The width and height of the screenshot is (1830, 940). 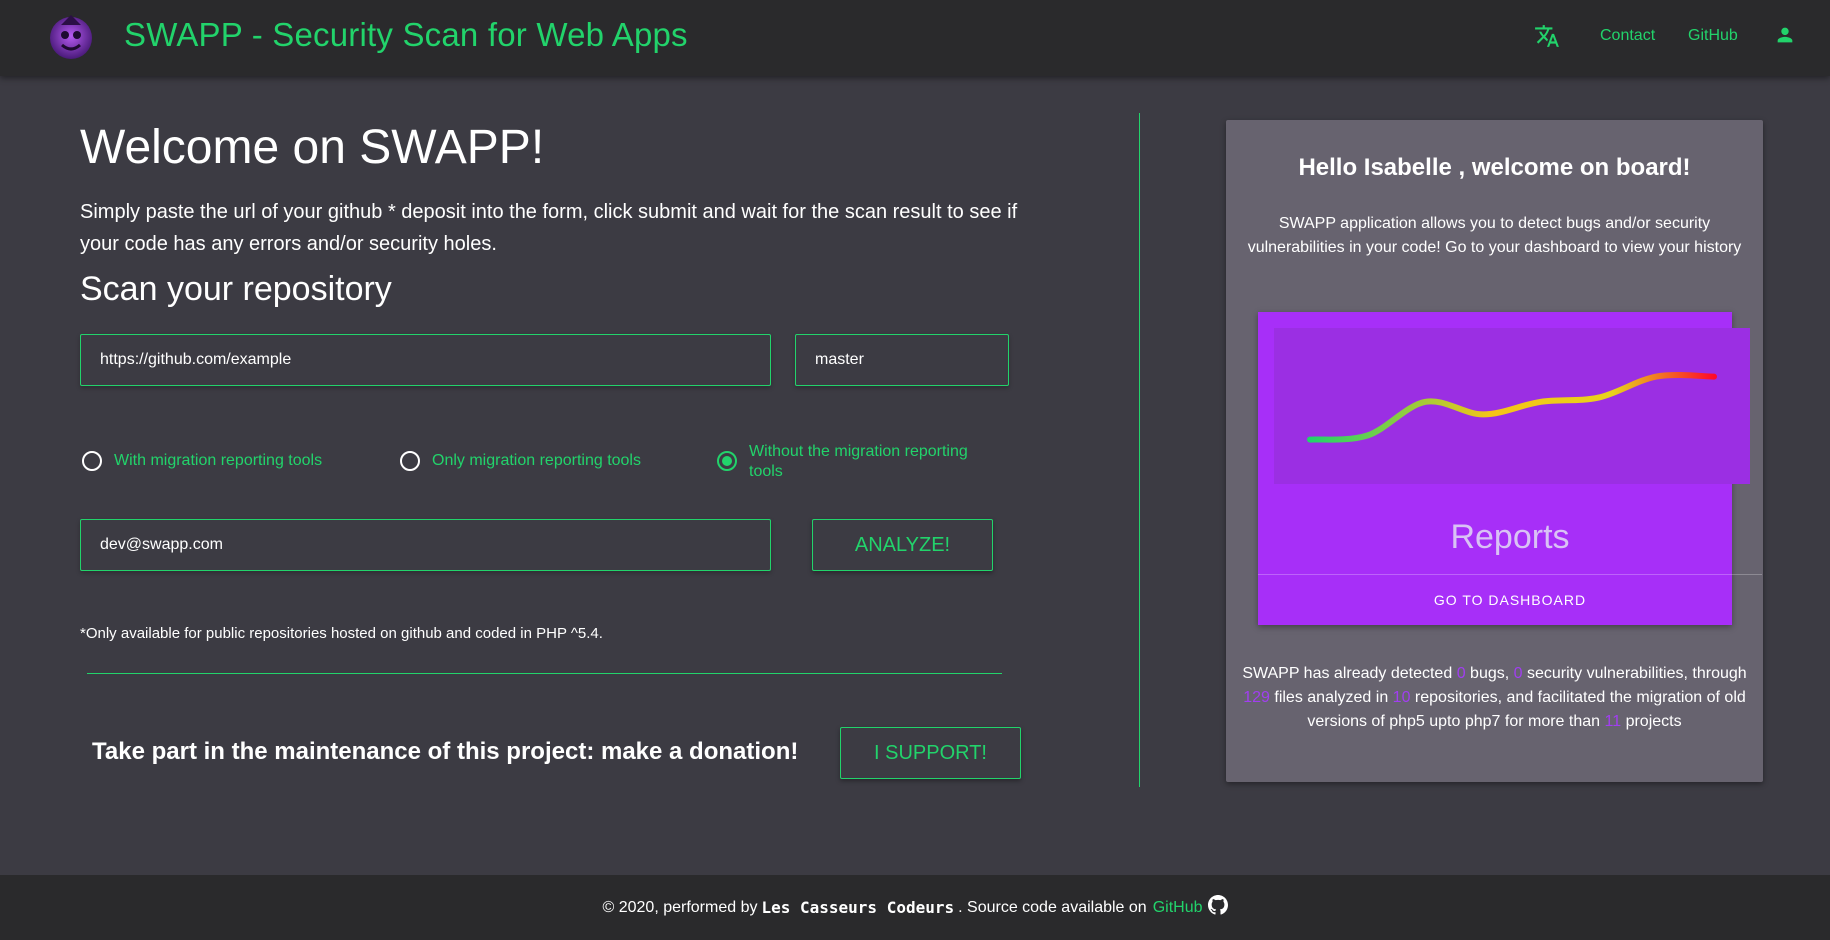 I want to click on scan-heading: Scan your repository, so click(x=236, y=289).